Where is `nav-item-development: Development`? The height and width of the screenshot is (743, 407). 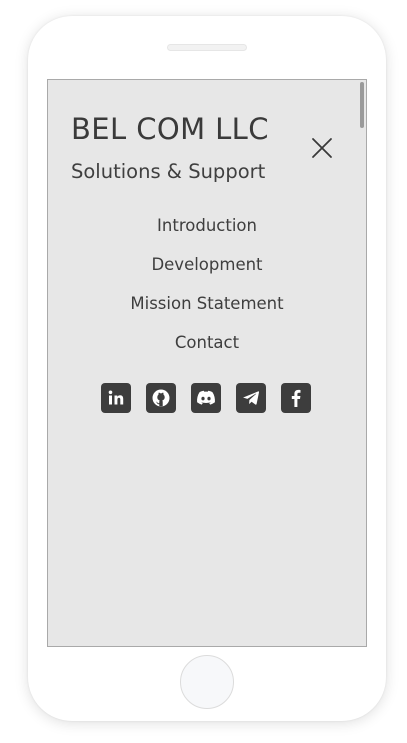 nav-item-development: Development is located at coordinates (207, 272).